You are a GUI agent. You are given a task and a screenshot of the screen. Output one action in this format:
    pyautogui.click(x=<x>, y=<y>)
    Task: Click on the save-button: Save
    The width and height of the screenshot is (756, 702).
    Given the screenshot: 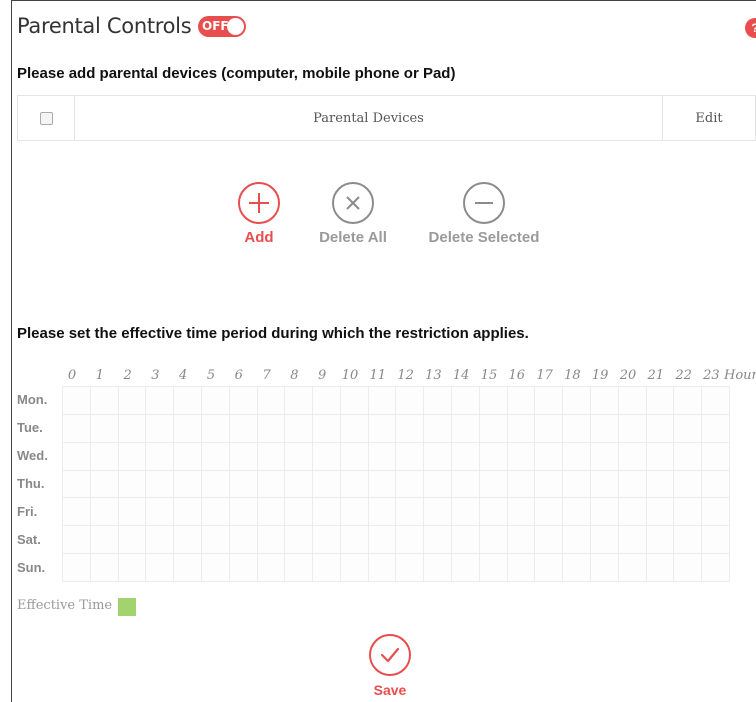 What is the action you would take?
    pyautogui.click(x=390, y=666)
    